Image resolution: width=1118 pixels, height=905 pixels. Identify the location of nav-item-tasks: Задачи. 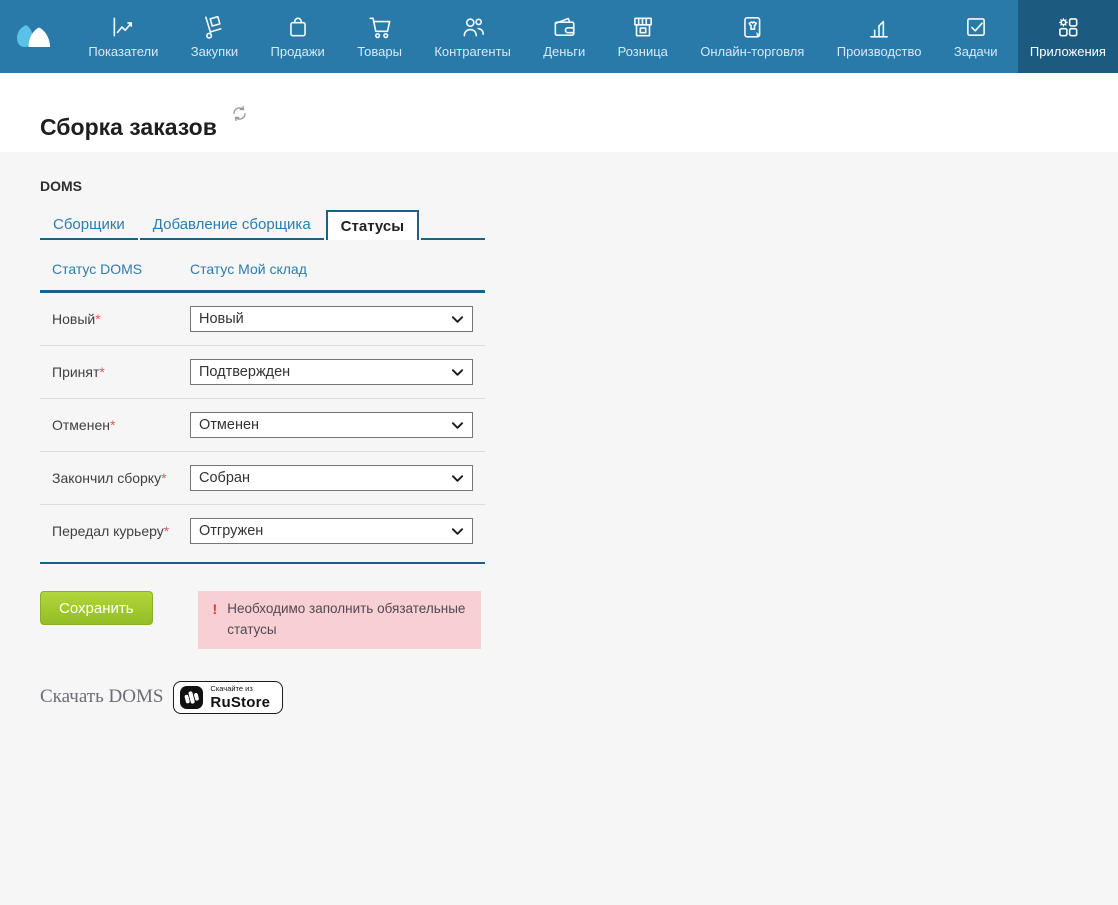
(976, 36).